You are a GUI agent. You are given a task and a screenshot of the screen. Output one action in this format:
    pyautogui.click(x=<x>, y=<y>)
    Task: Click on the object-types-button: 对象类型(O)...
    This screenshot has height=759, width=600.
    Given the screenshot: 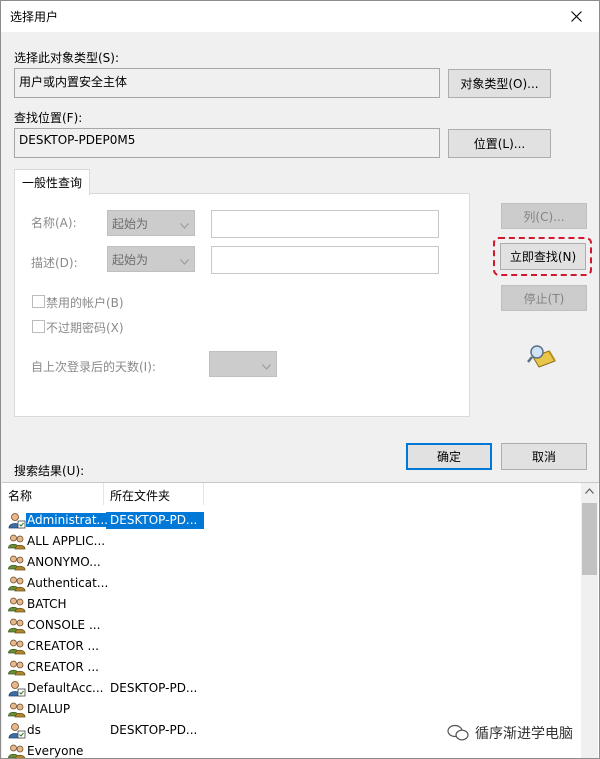 What is the action you would take?
    pyautogui.click(x=499, y=83)
    